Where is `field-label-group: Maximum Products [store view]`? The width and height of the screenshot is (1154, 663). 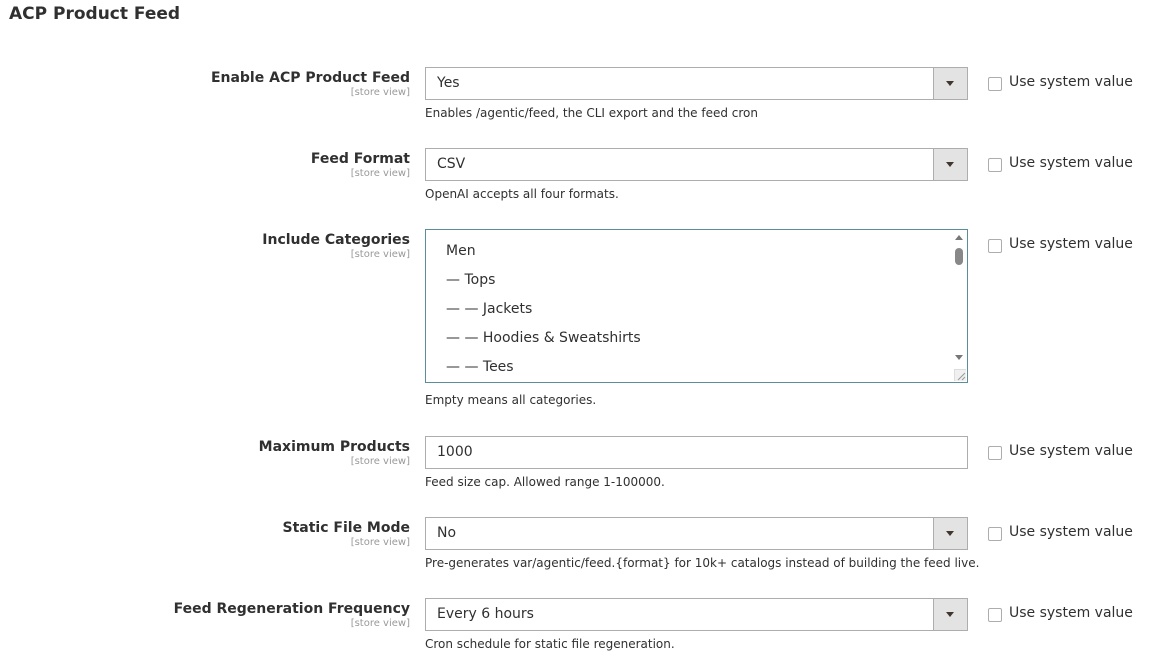 field-label-group: Maximum Products [store view] is located at coordinates (230, 453).